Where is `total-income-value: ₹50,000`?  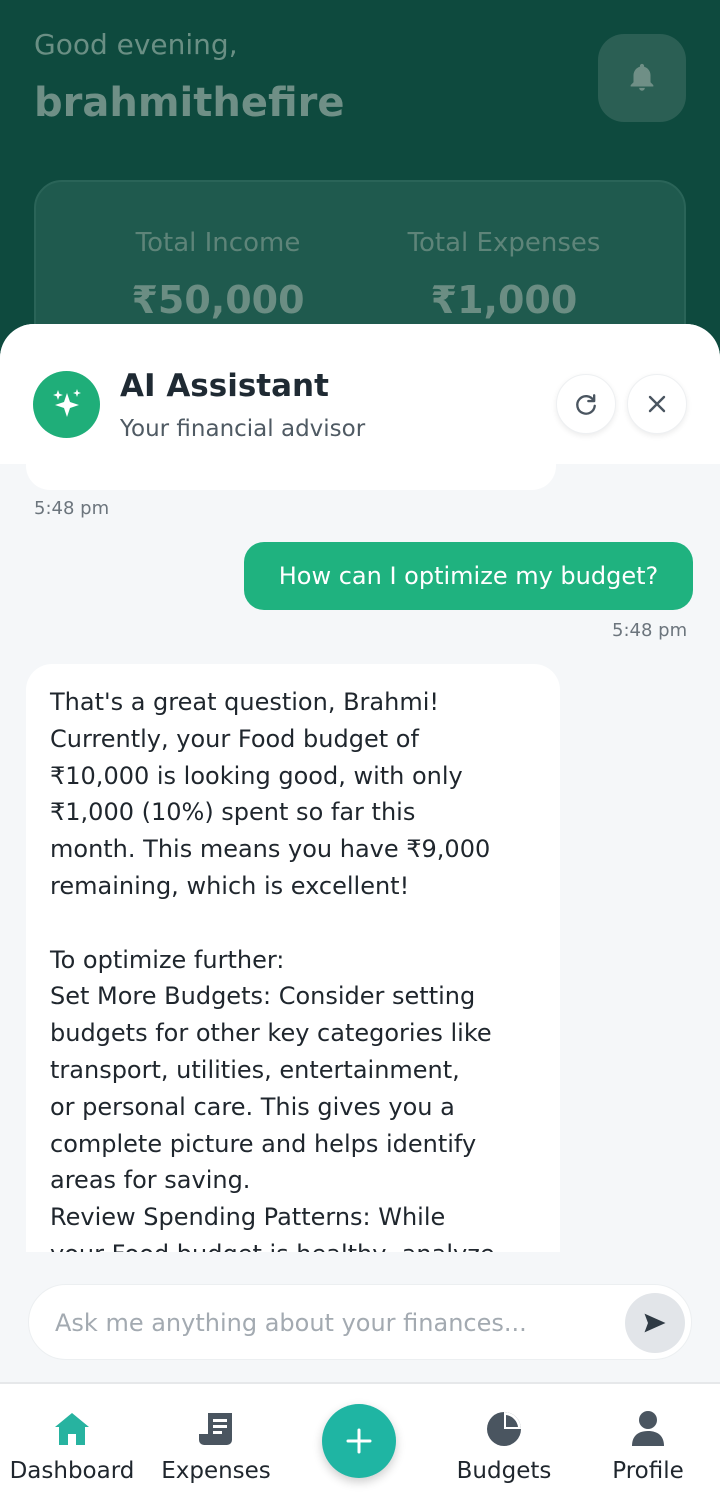 total-income-value: ₹50,000 is located at coordinates (218, 300).